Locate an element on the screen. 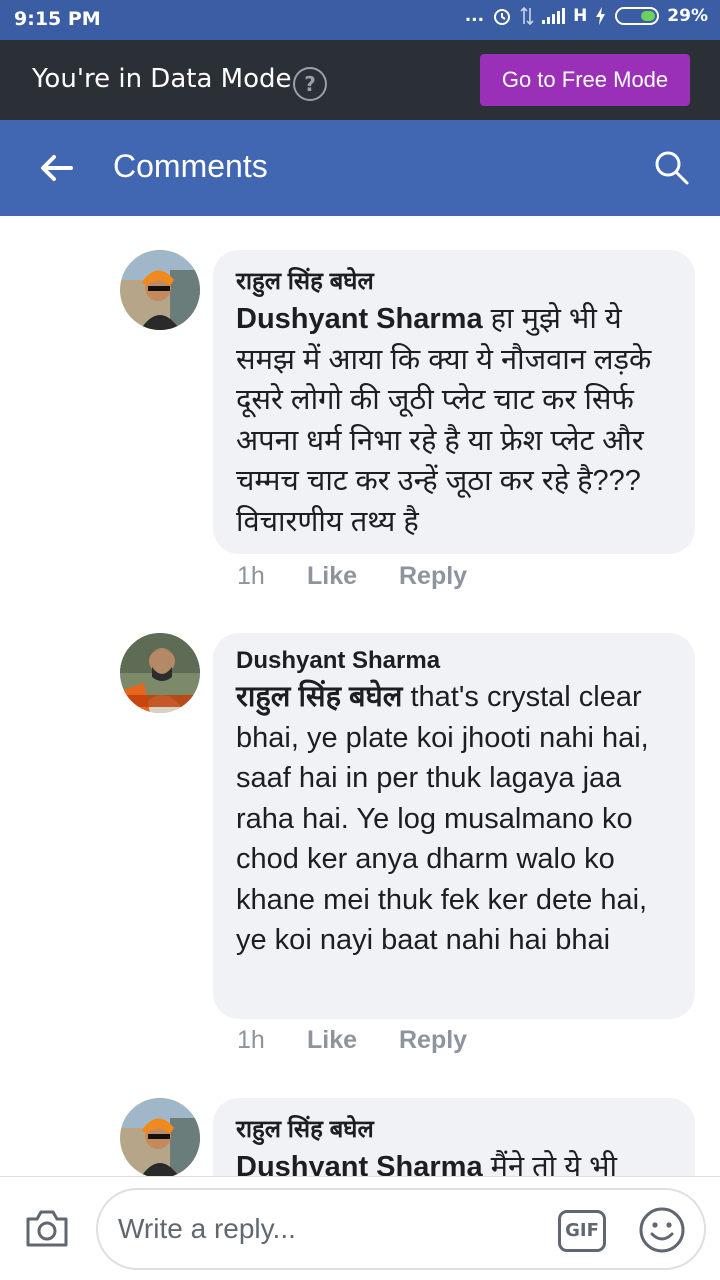  battery-icon is located at coordinates (637, 16).